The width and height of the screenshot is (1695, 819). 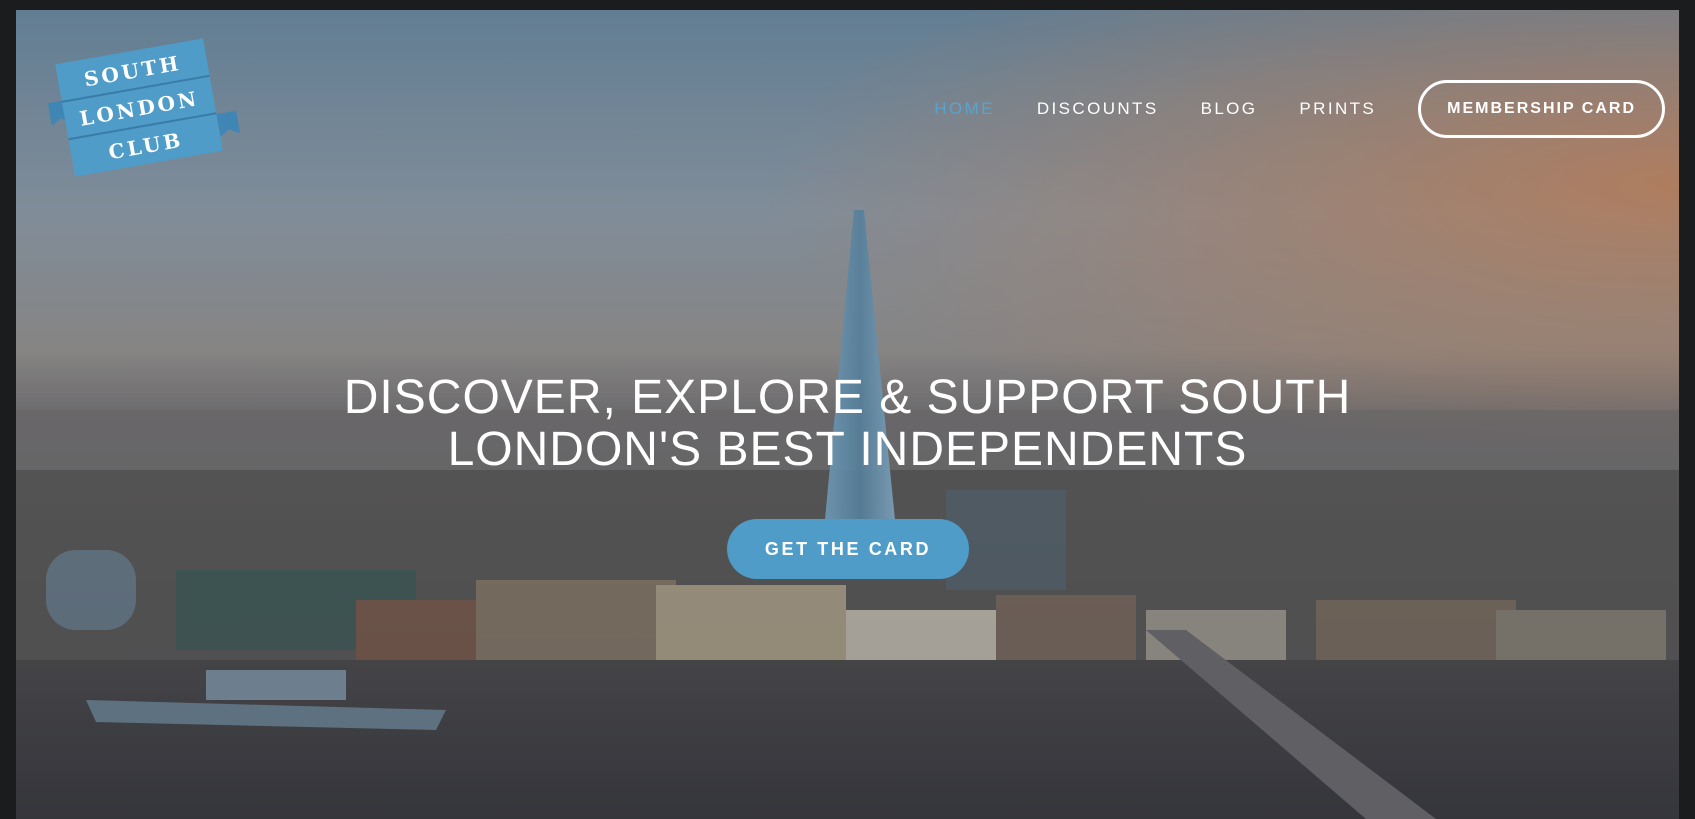 I want to click on nav-blog-link: BLOG, so click(x=1229, y=109).